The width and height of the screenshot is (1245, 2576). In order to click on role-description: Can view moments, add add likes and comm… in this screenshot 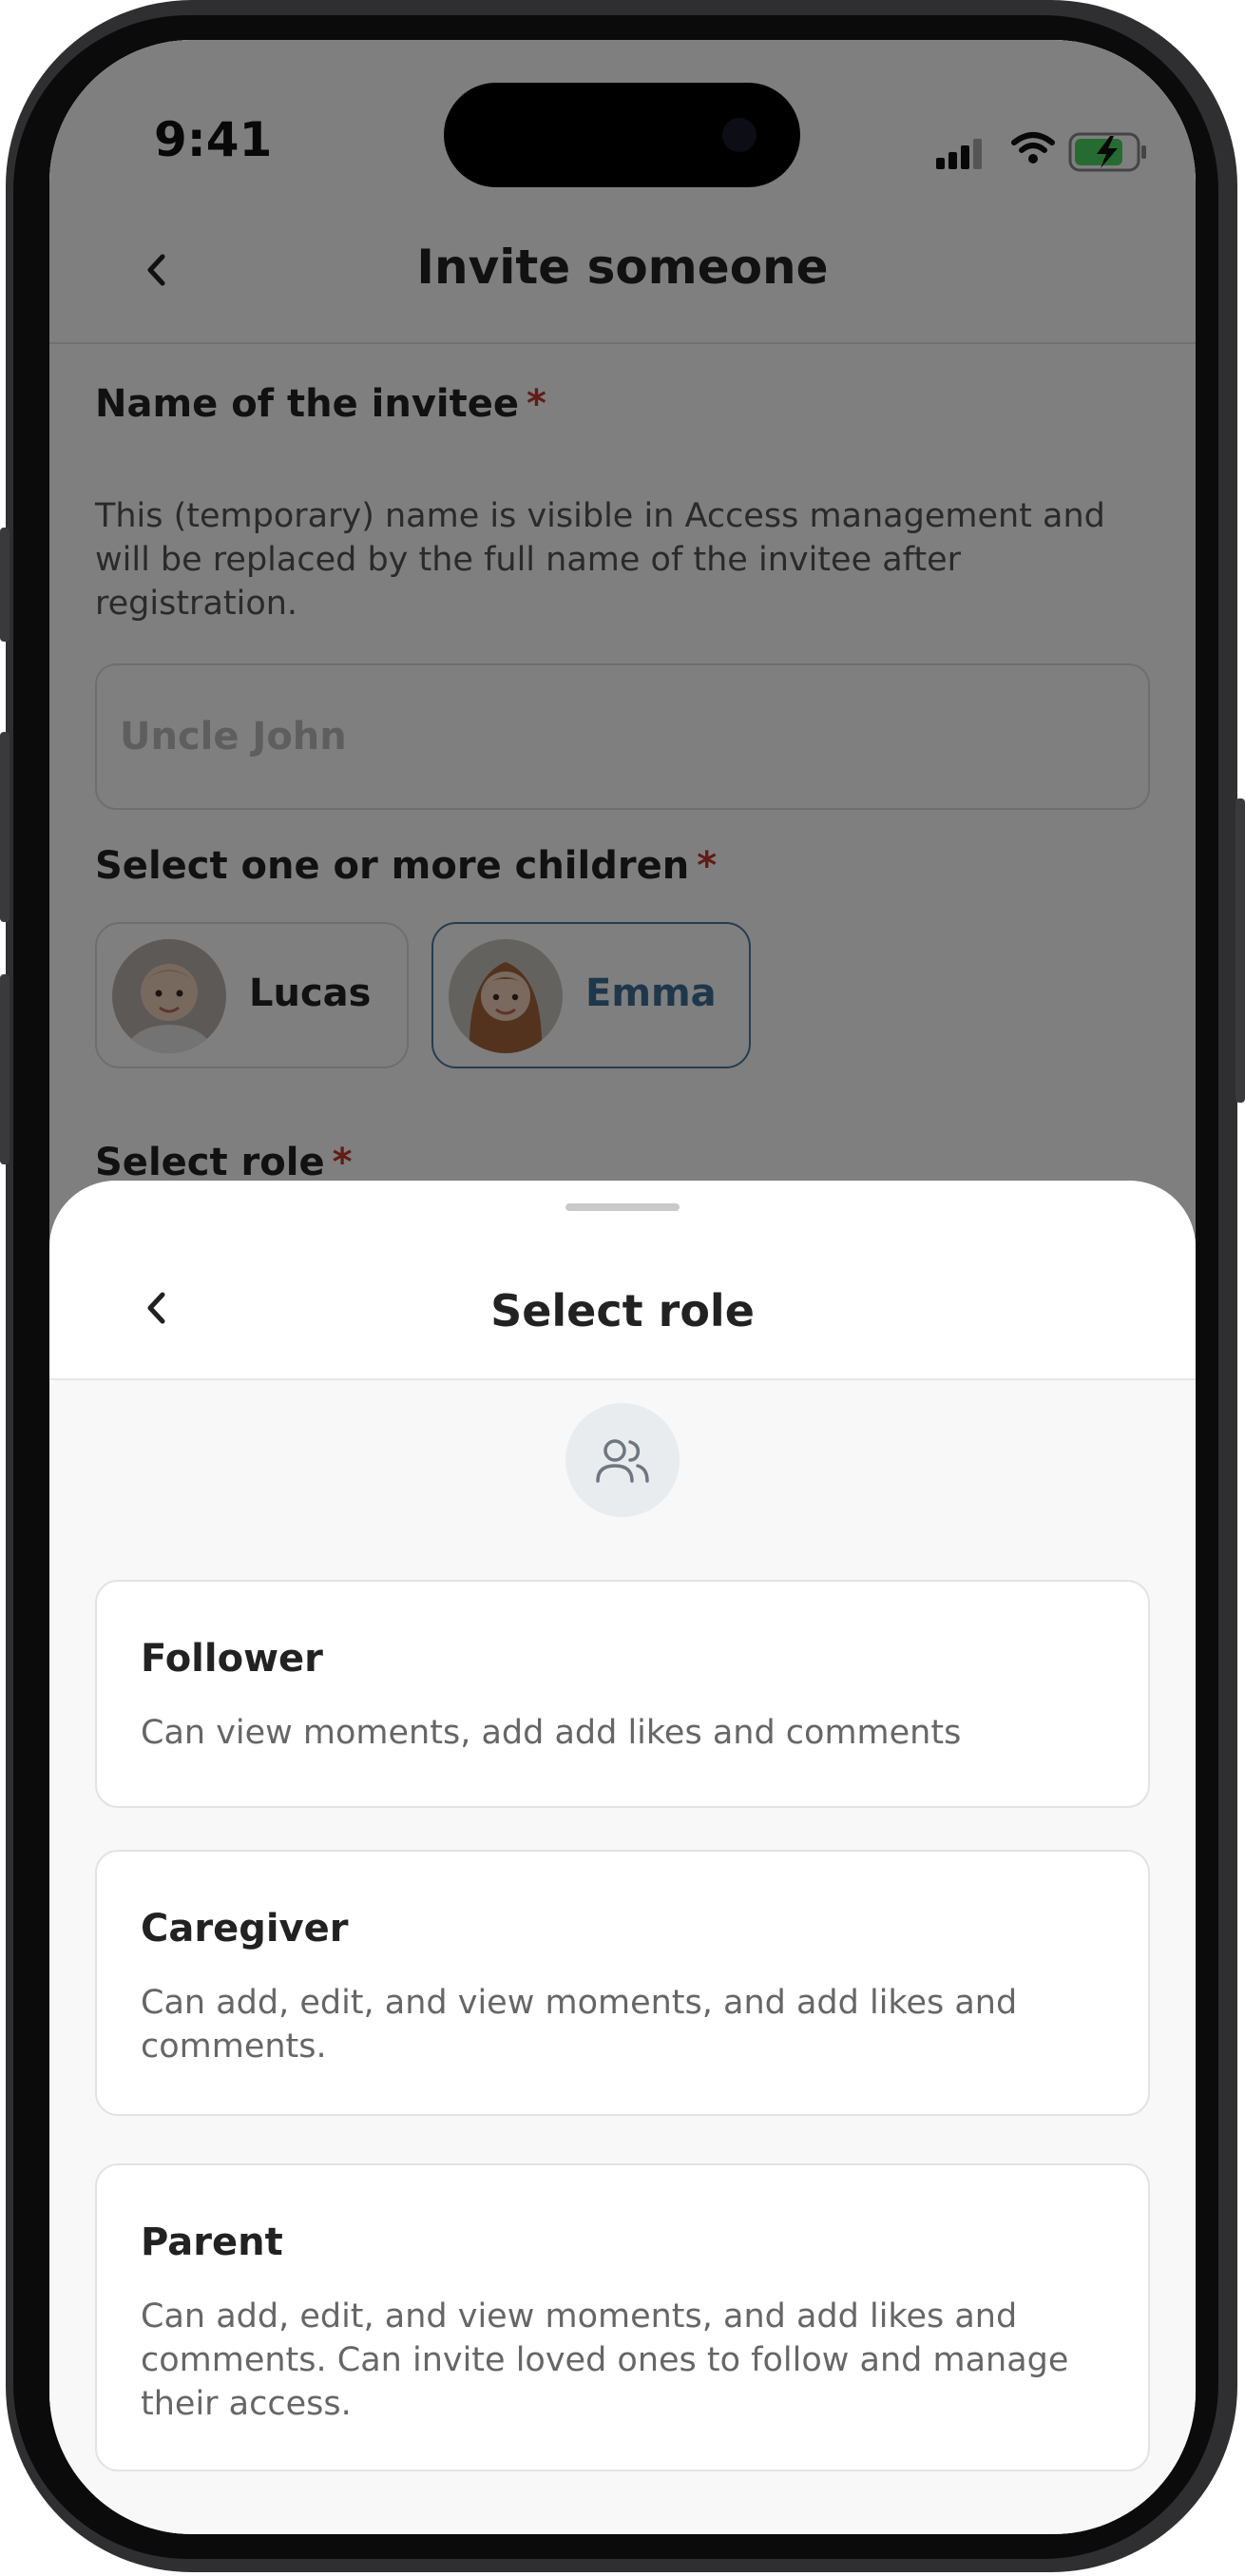, I will do `click(551, 1733)`.